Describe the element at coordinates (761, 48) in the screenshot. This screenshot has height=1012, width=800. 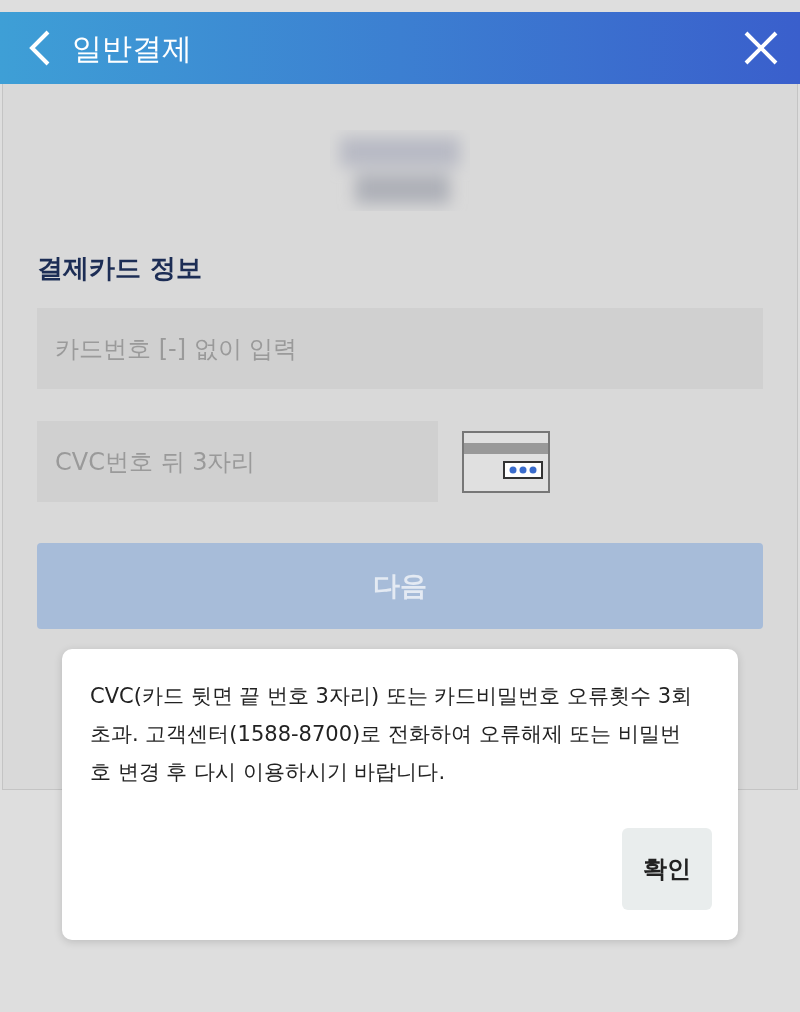
I see `close-icon` at that location.